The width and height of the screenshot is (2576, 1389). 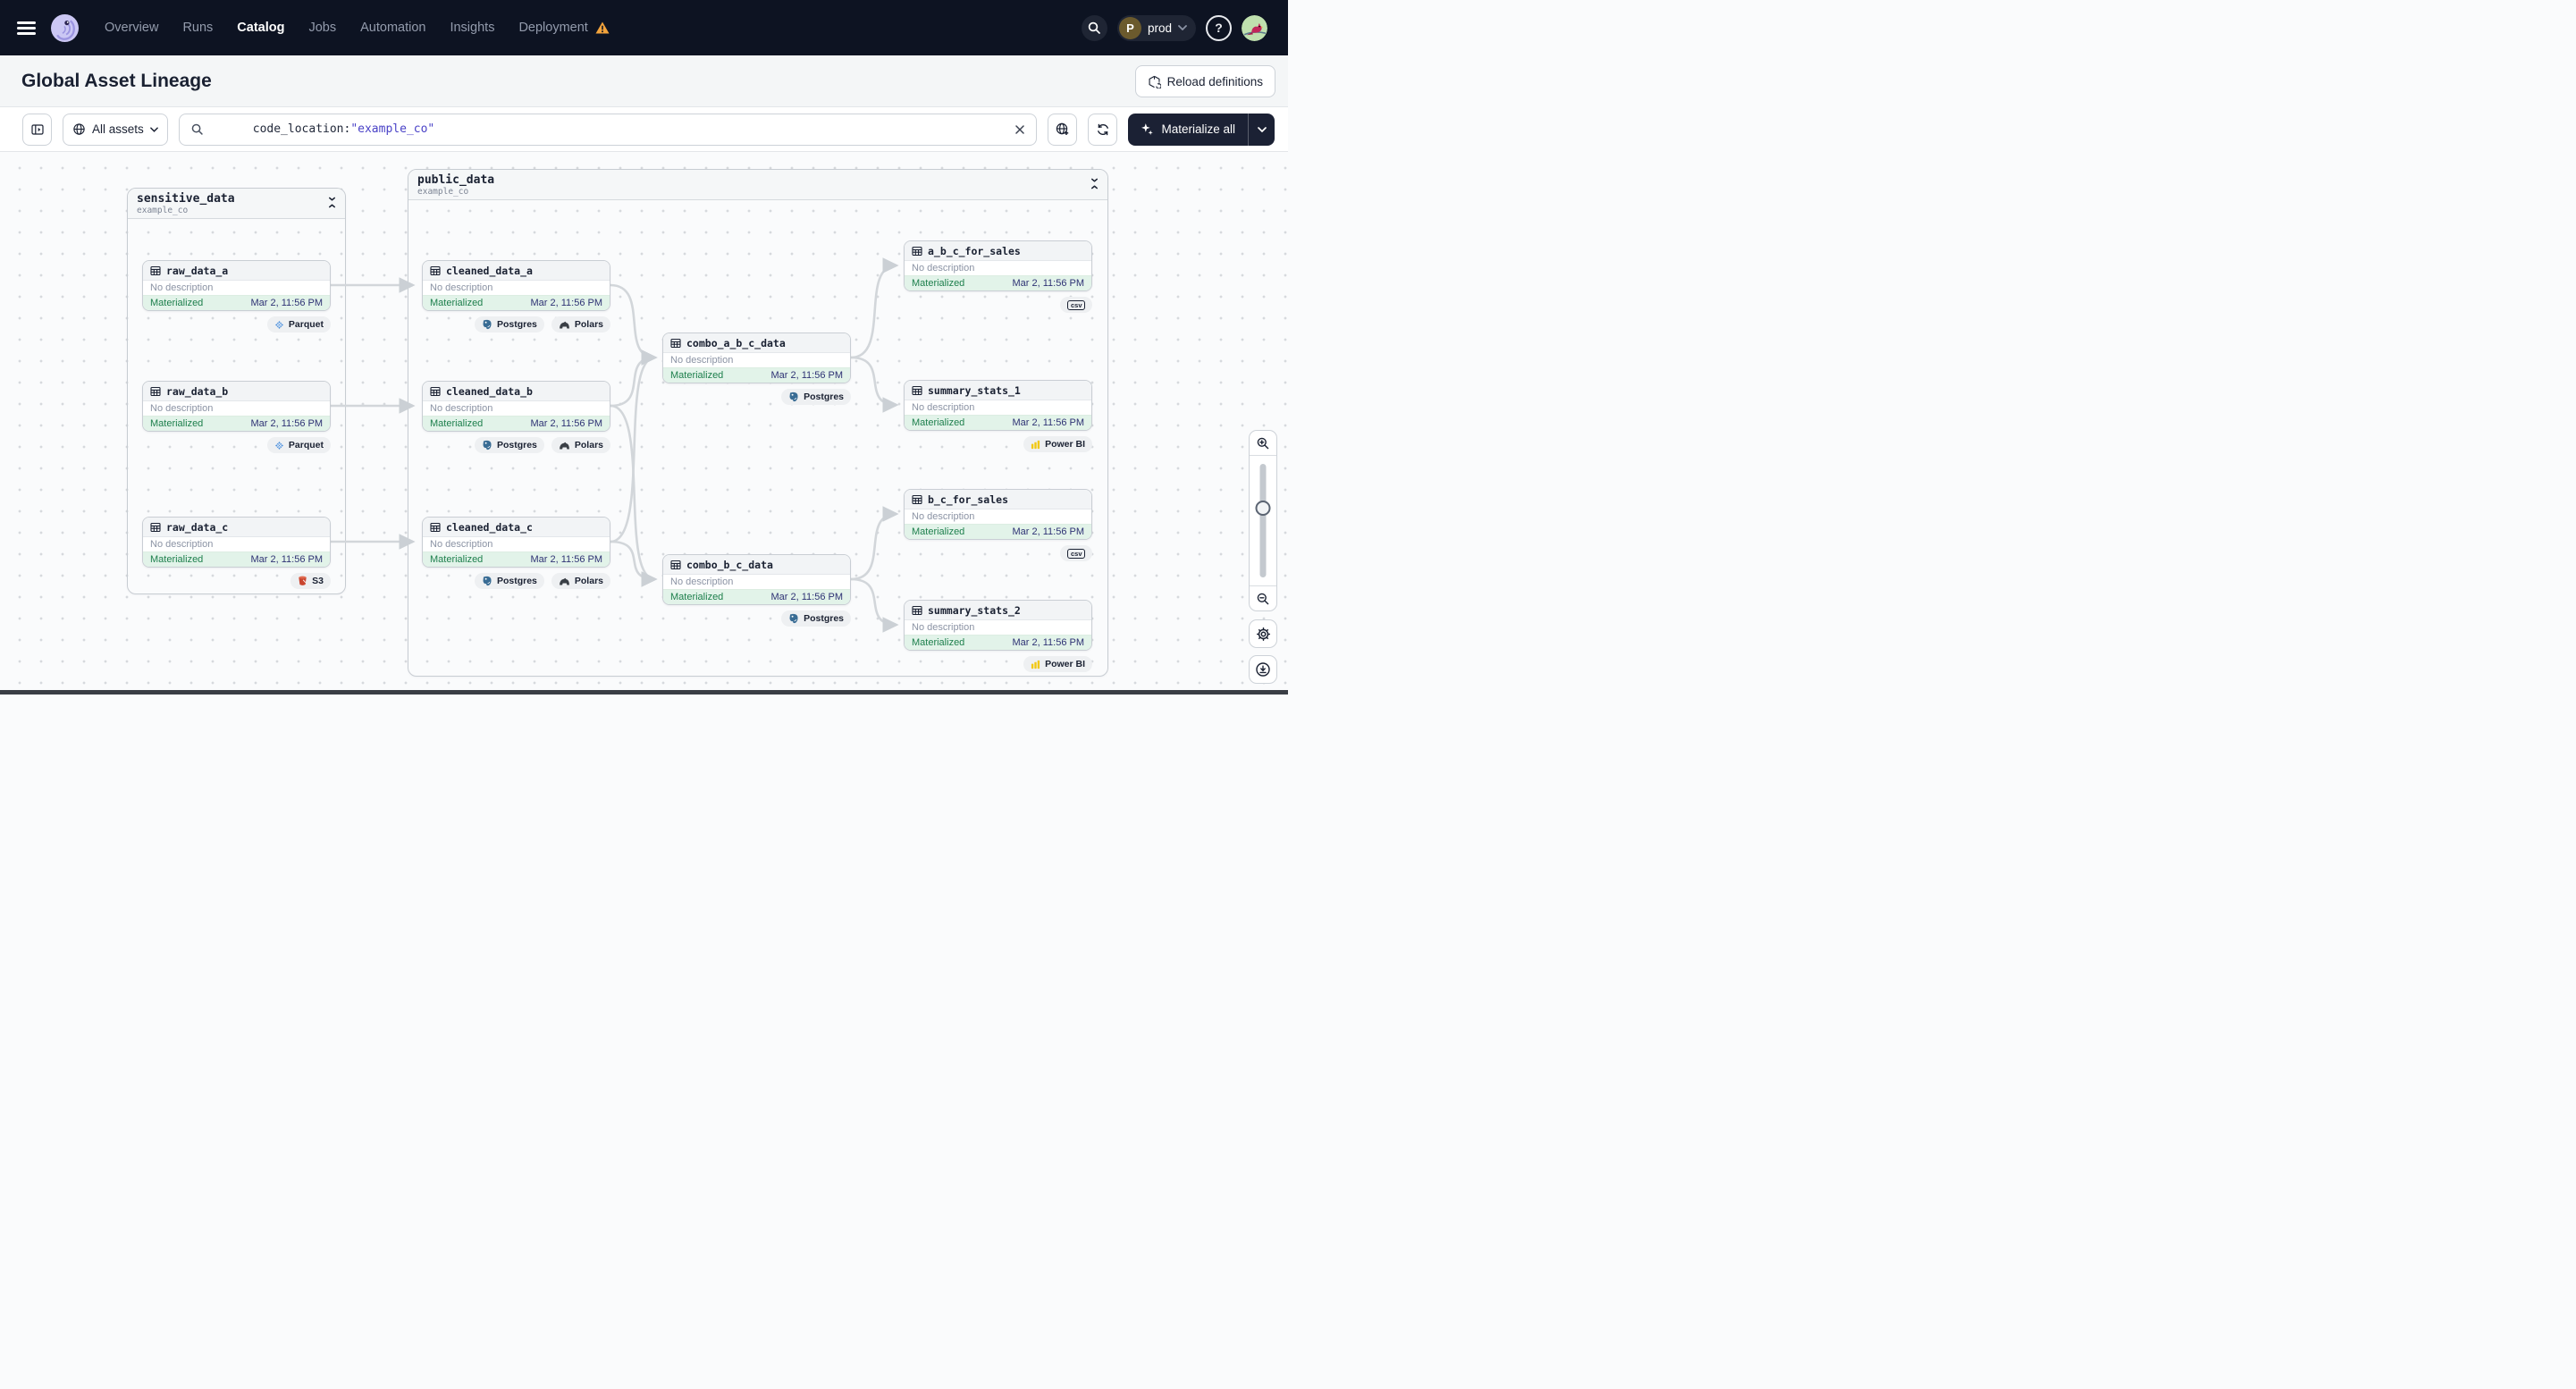 What do you see at coordinates (472, 28) in the screenshot?
I see `nav-item-insights: Insights` at bounding box center [472, 28].